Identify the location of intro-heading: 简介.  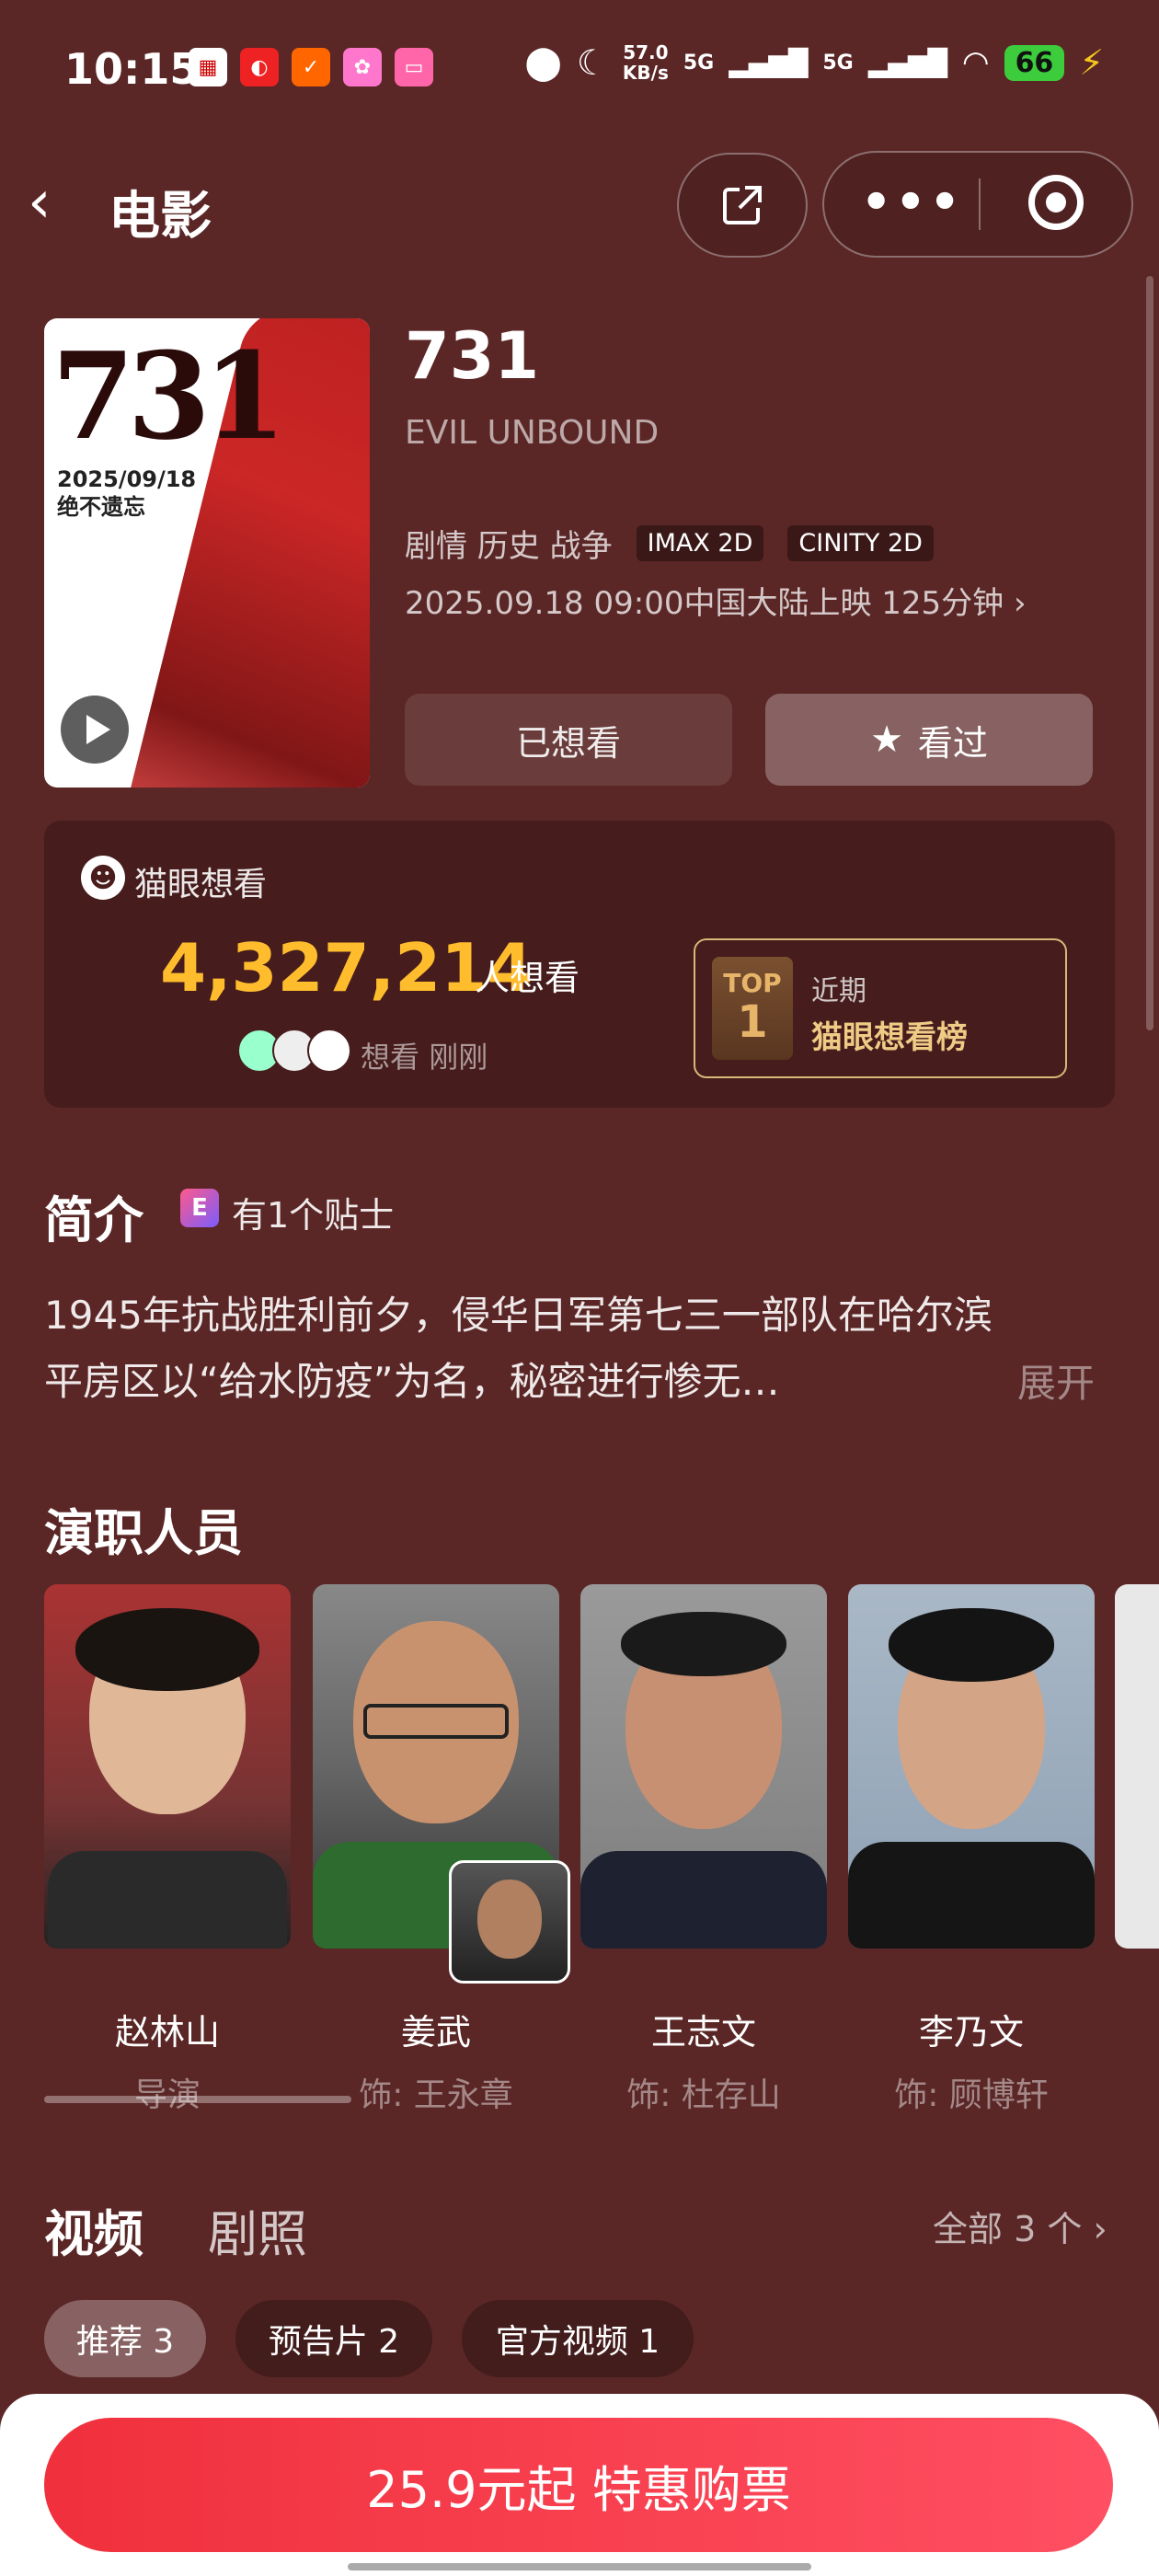
(93, 1220).